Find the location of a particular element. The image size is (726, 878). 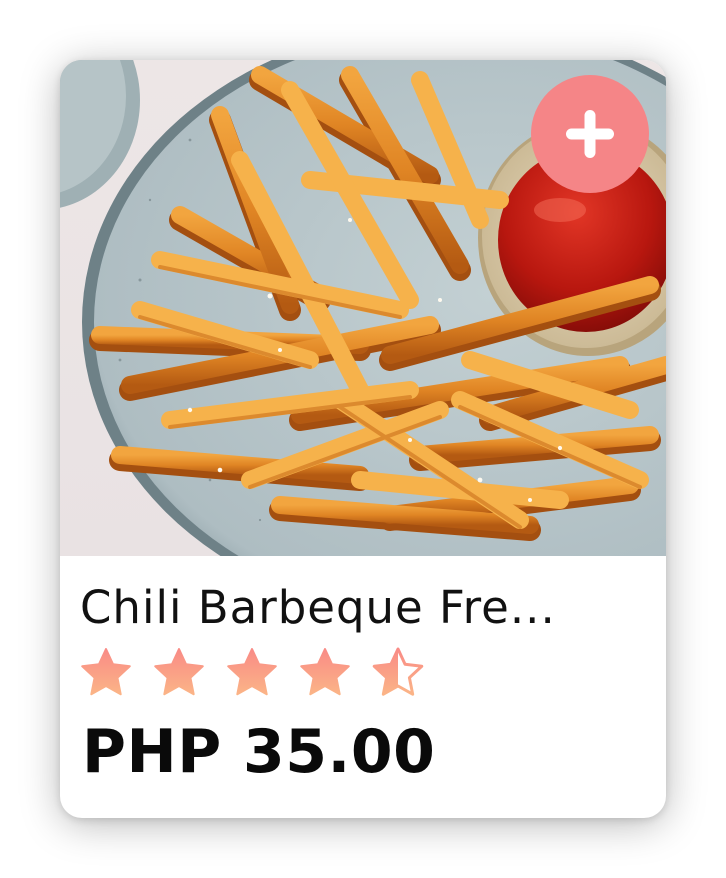

plus-icon is located at coordinates (590, 134).